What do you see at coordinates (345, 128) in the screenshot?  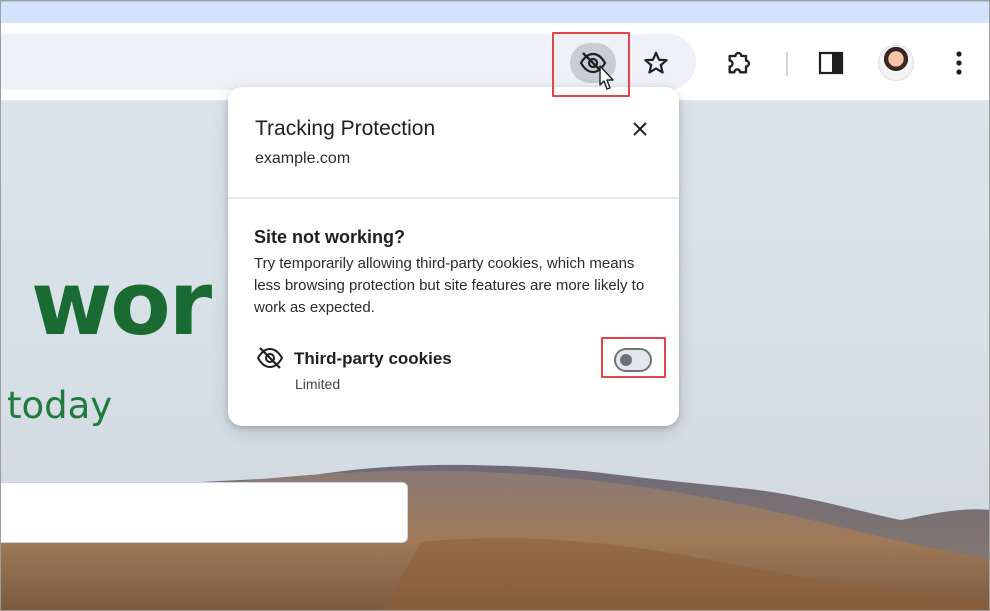 I see `popup-title: Tracking Protection` at bounding box center [345, 128].